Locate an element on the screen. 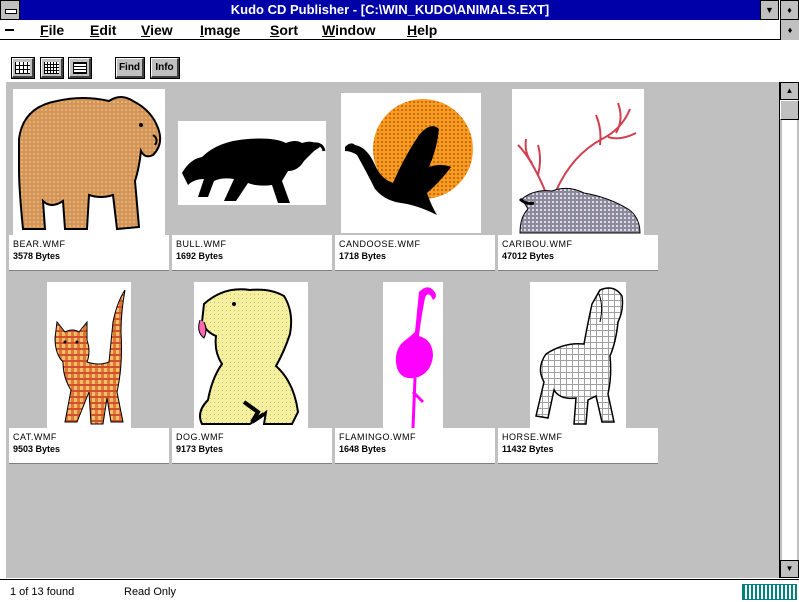 This screenshot has height=602, width=799. vertical-scrollbar: ▲ ▼ is located at coordinates (789, 330).